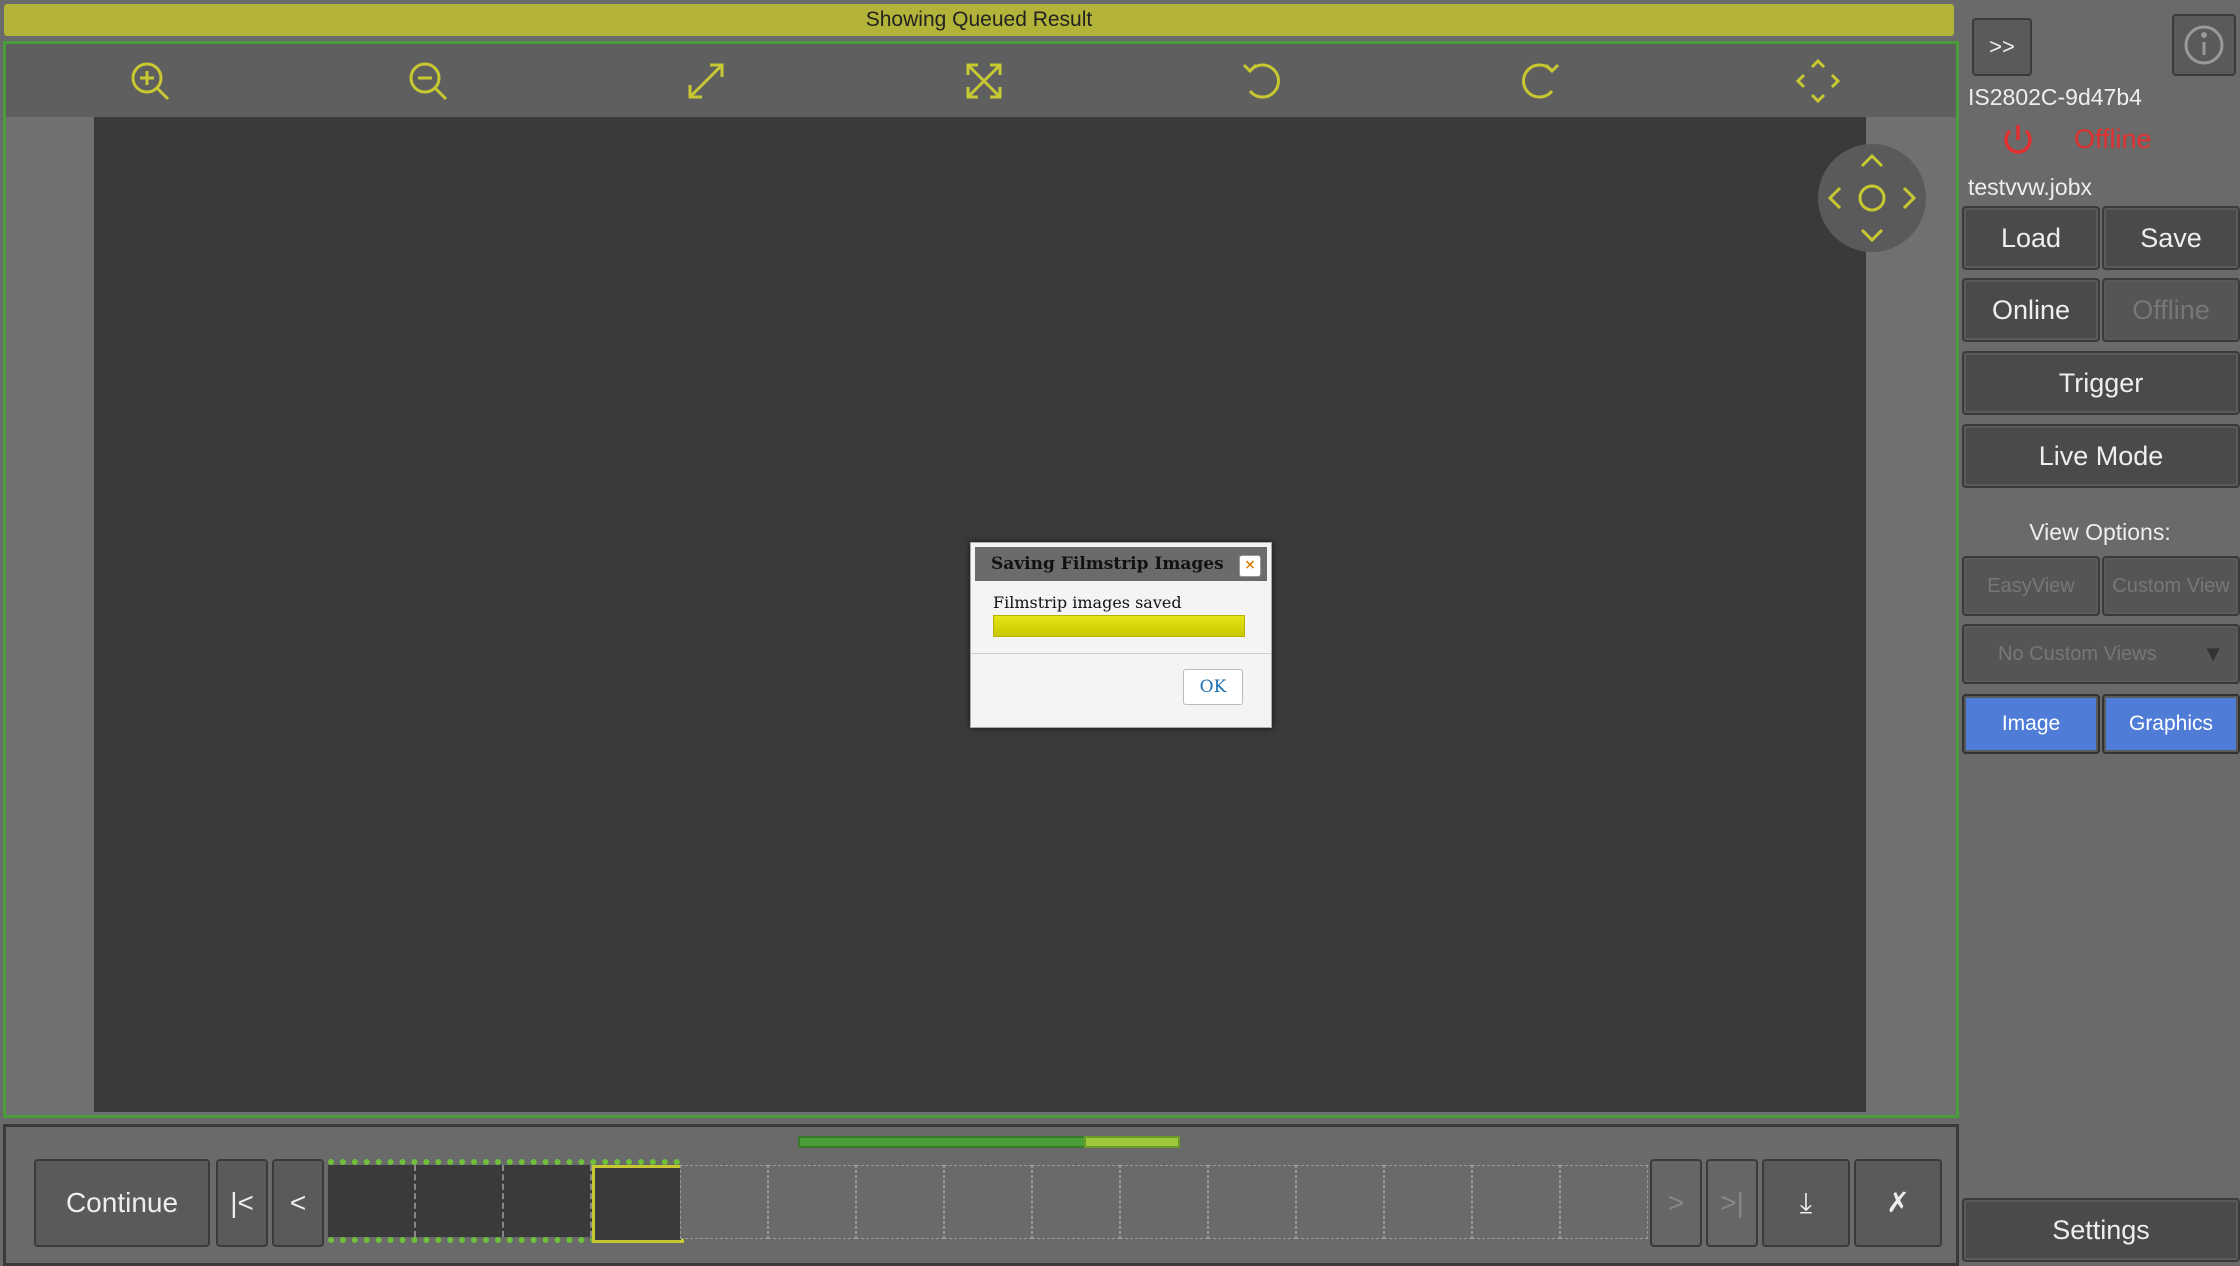  I want to click on fit-window-button, so click(984, 80).